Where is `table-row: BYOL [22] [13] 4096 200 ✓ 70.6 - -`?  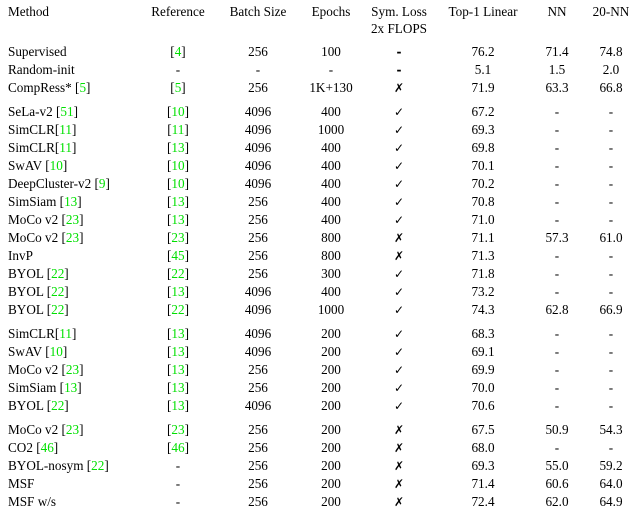 table-row: BYOL [22] [13] 4096 200 ✓ 70.6 - - is located at coordinates (320, 406).